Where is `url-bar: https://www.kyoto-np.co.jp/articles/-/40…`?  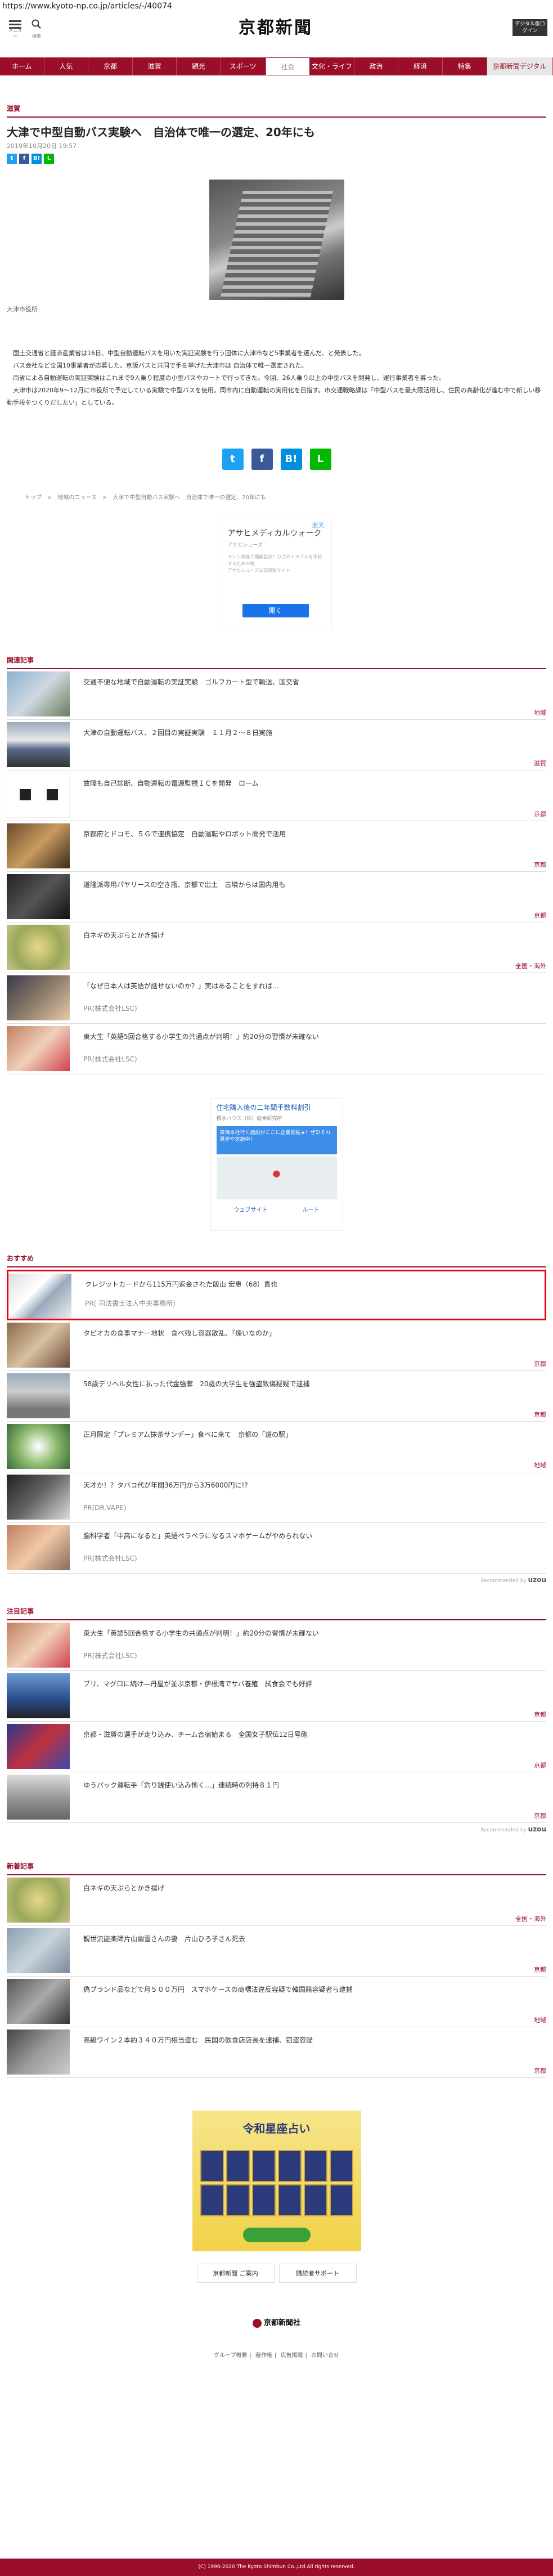 url-bar: https://www.kyoto-np.co.jp/articles/-/40… is located at coordinates (276, 8).